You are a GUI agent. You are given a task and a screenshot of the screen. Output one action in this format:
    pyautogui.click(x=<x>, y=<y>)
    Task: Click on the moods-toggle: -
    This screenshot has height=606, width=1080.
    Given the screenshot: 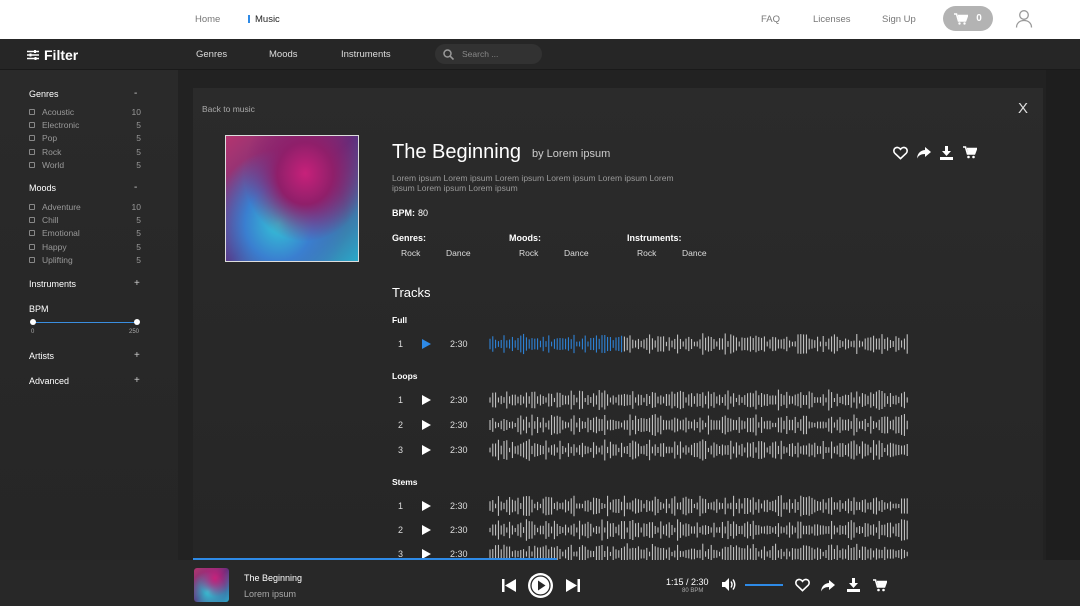 What is the action you would take?
    pyautogui.click(x=135, y=187)
    